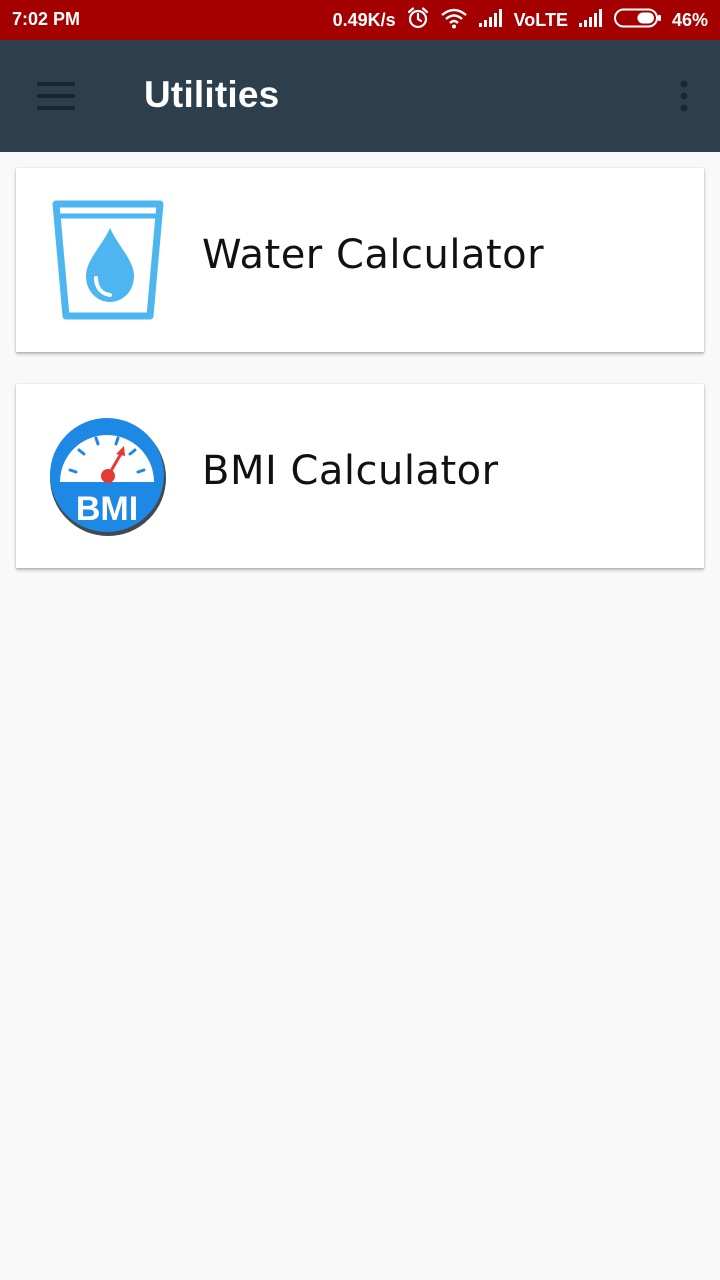 Image resolution: width=720 pixels, height=1280 pixels. I want to click on wifi-icon, so click(454, 20).